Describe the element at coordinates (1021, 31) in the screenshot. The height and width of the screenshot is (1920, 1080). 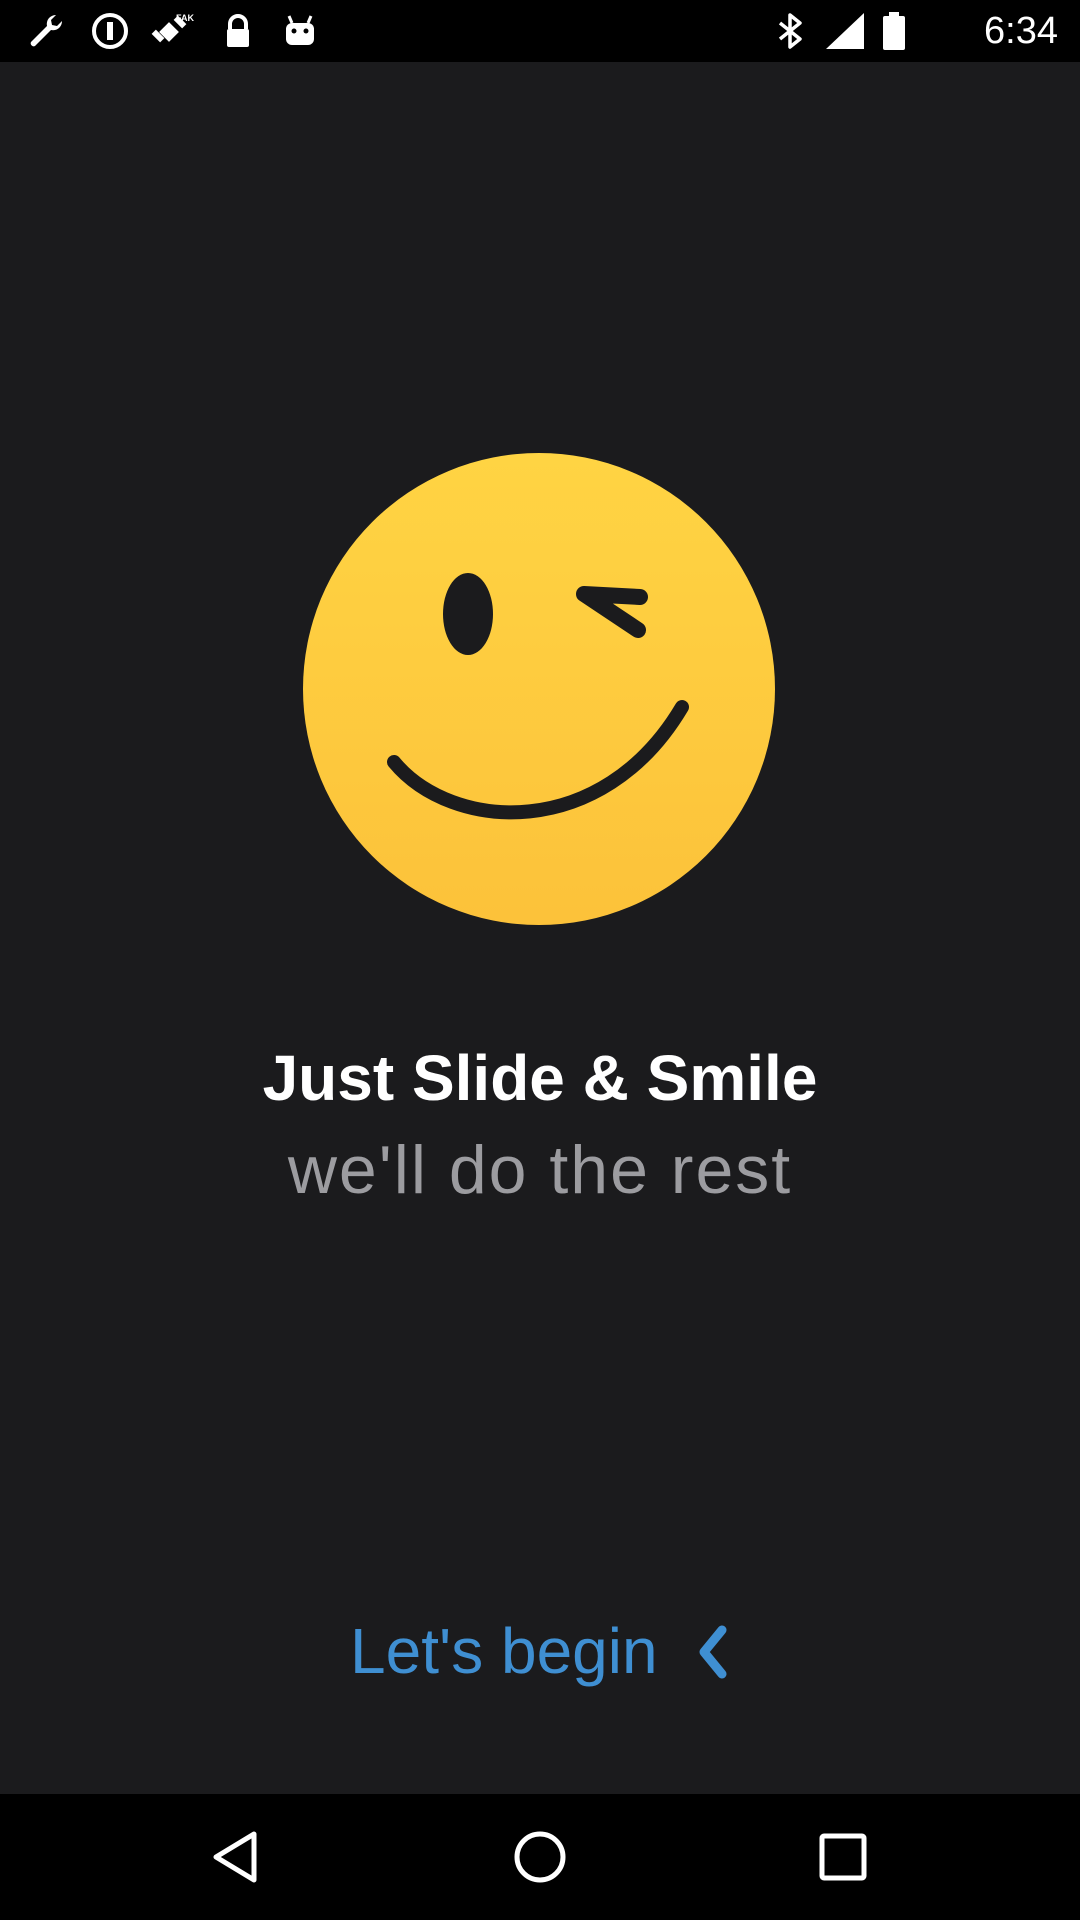
I see `status-time: 6:34` at that location.